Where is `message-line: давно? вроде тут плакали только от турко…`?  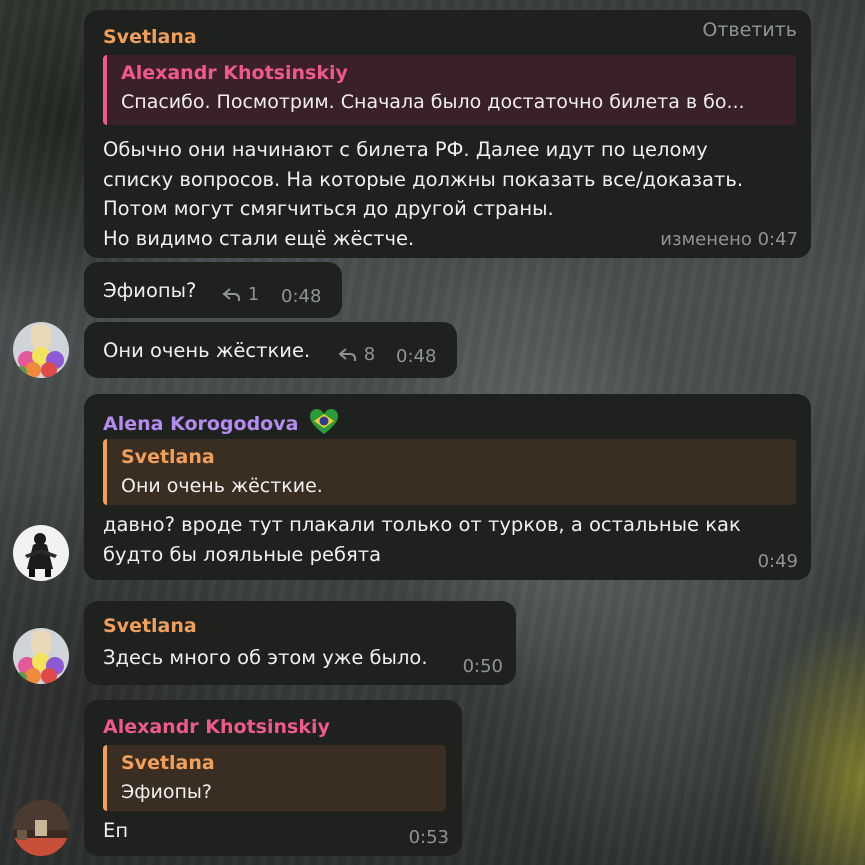 message-line: давно? вроде тут плакали только от турко… is located at coordinates (422, 524).